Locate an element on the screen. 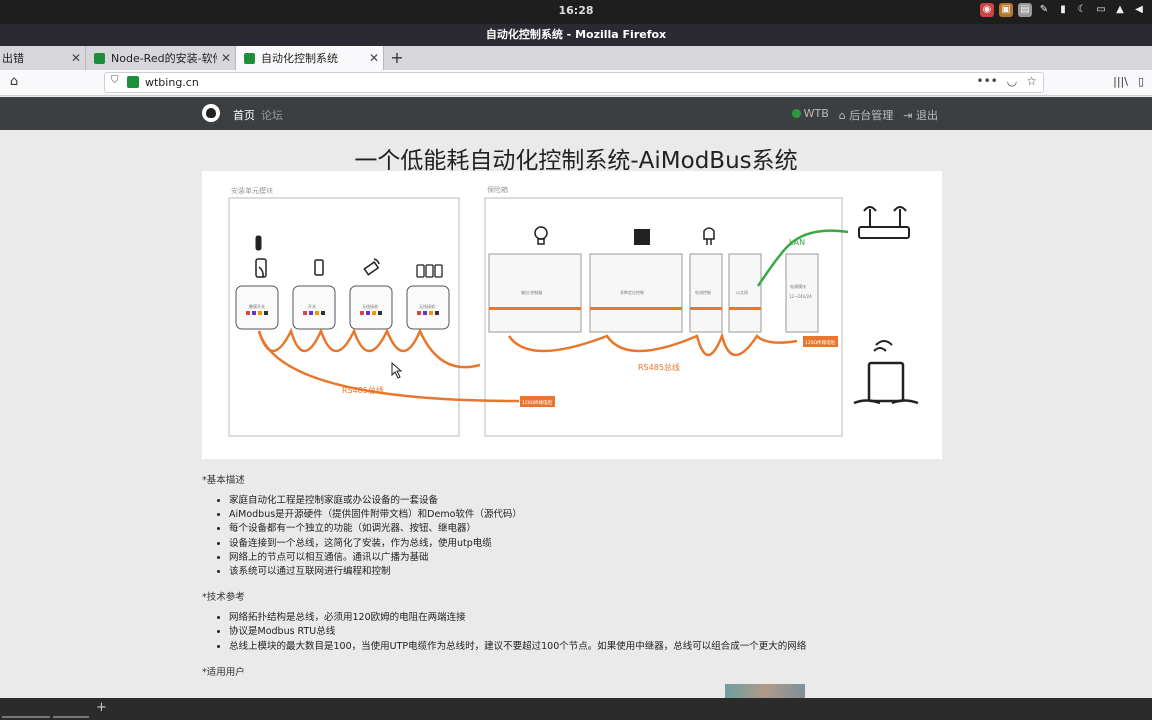  section-users: *适用用户 is located at coordinates (572, 671).